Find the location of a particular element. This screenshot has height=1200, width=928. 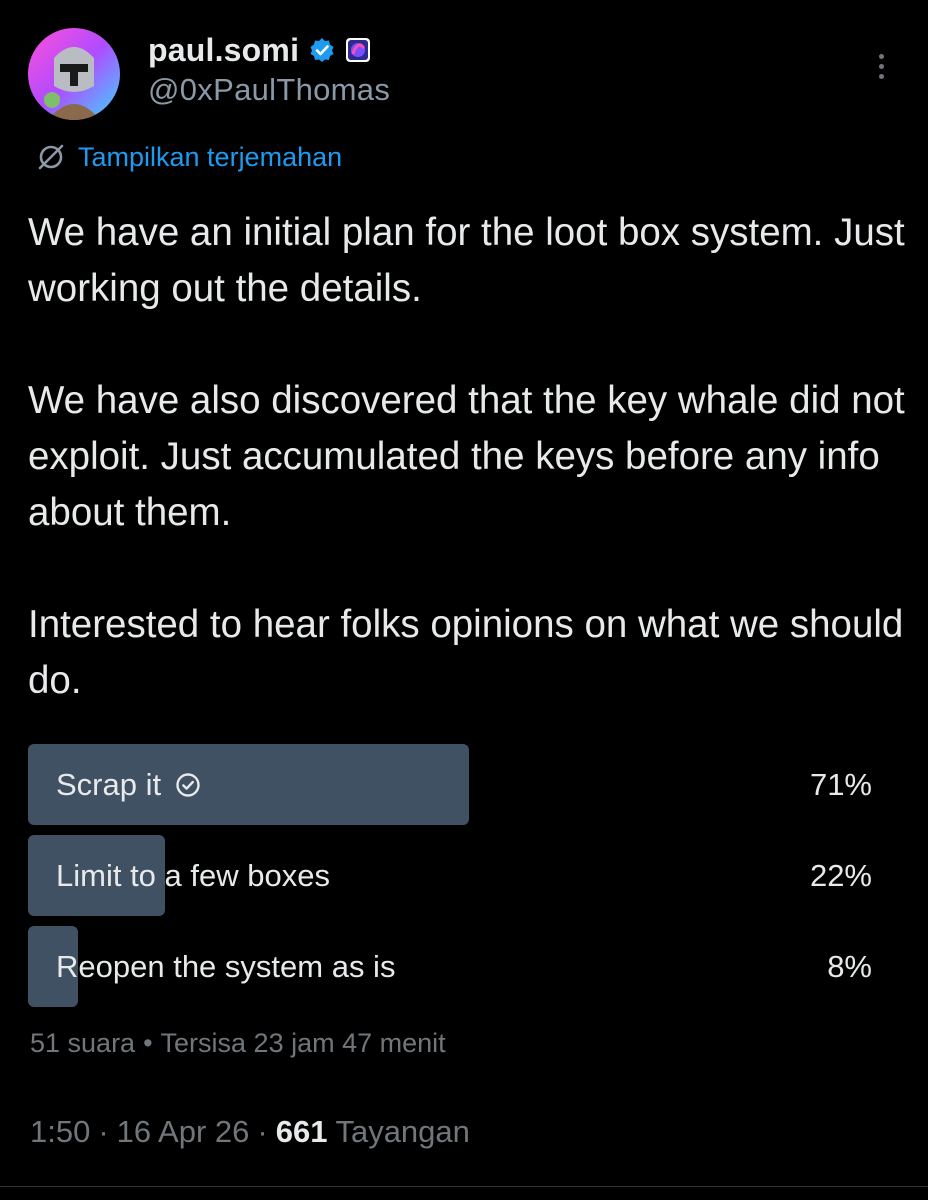

poll-meta: 51 suara • Tersisa 23 jam 47 menit is located at coordinates (238, 1043).